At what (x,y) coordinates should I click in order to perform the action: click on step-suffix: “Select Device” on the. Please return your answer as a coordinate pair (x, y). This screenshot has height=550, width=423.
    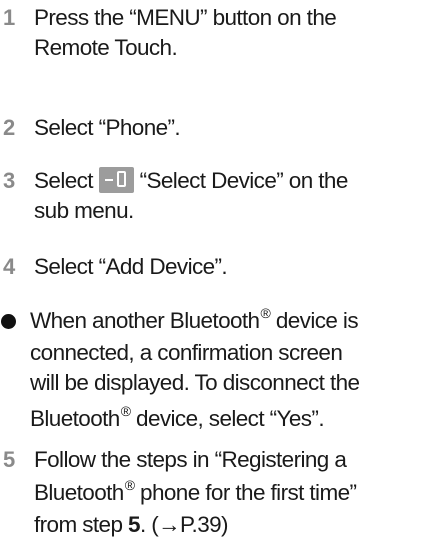
    Looking at the image, I should click on (244, 180).